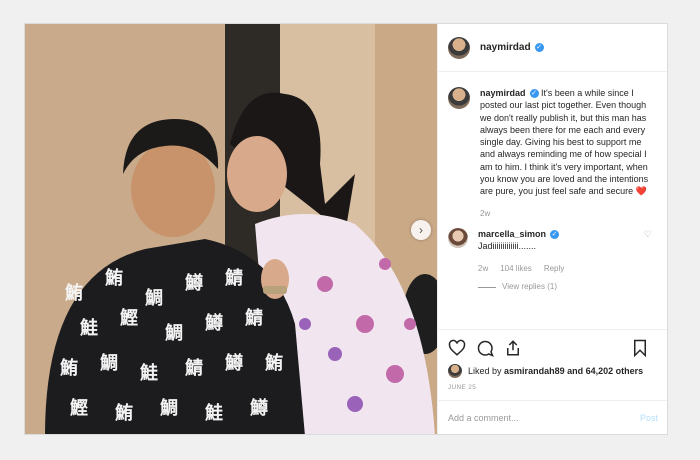 The height and width of the screenshot is (460, 700). I want to click on comment-age: 2w, so click(483, 268).